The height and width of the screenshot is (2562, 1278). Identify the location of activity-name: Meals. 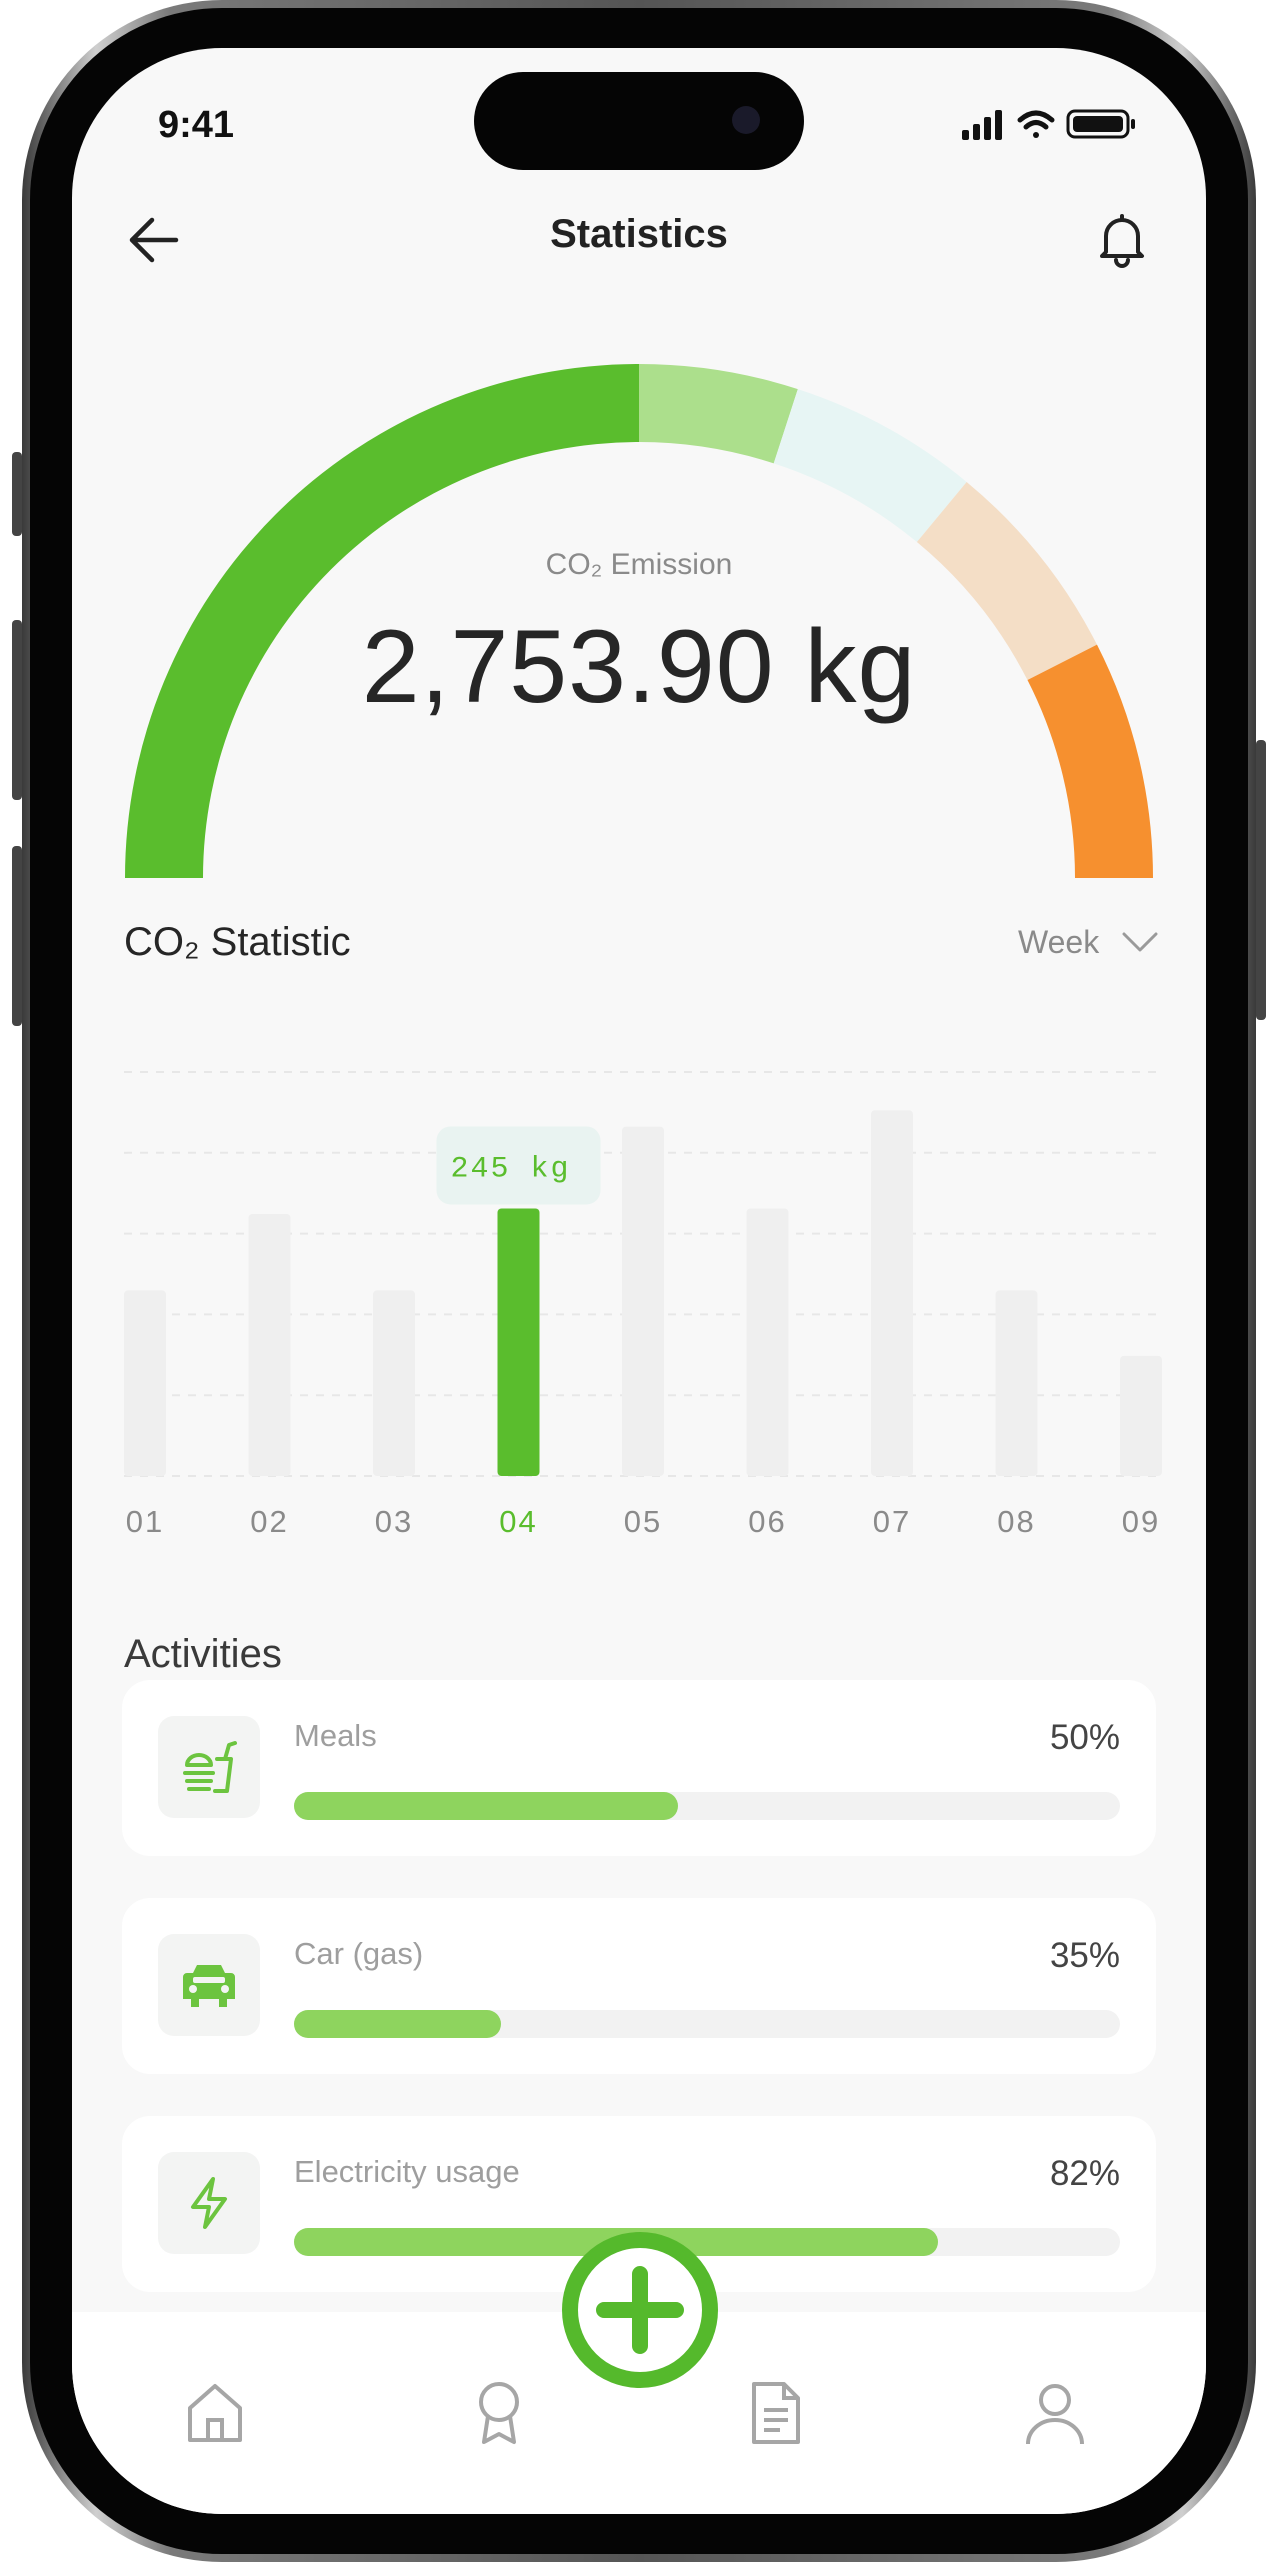
(335, 1735).